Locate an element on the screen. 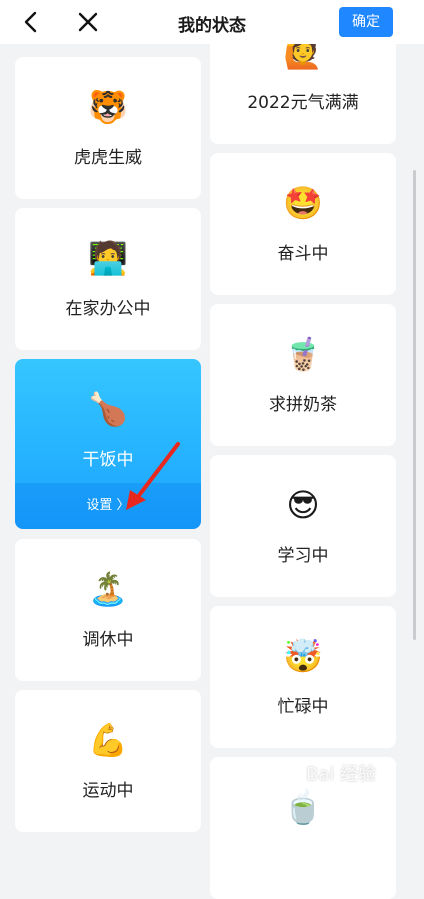  watermark: Bai 经验 is located at coordinates (341, 774).